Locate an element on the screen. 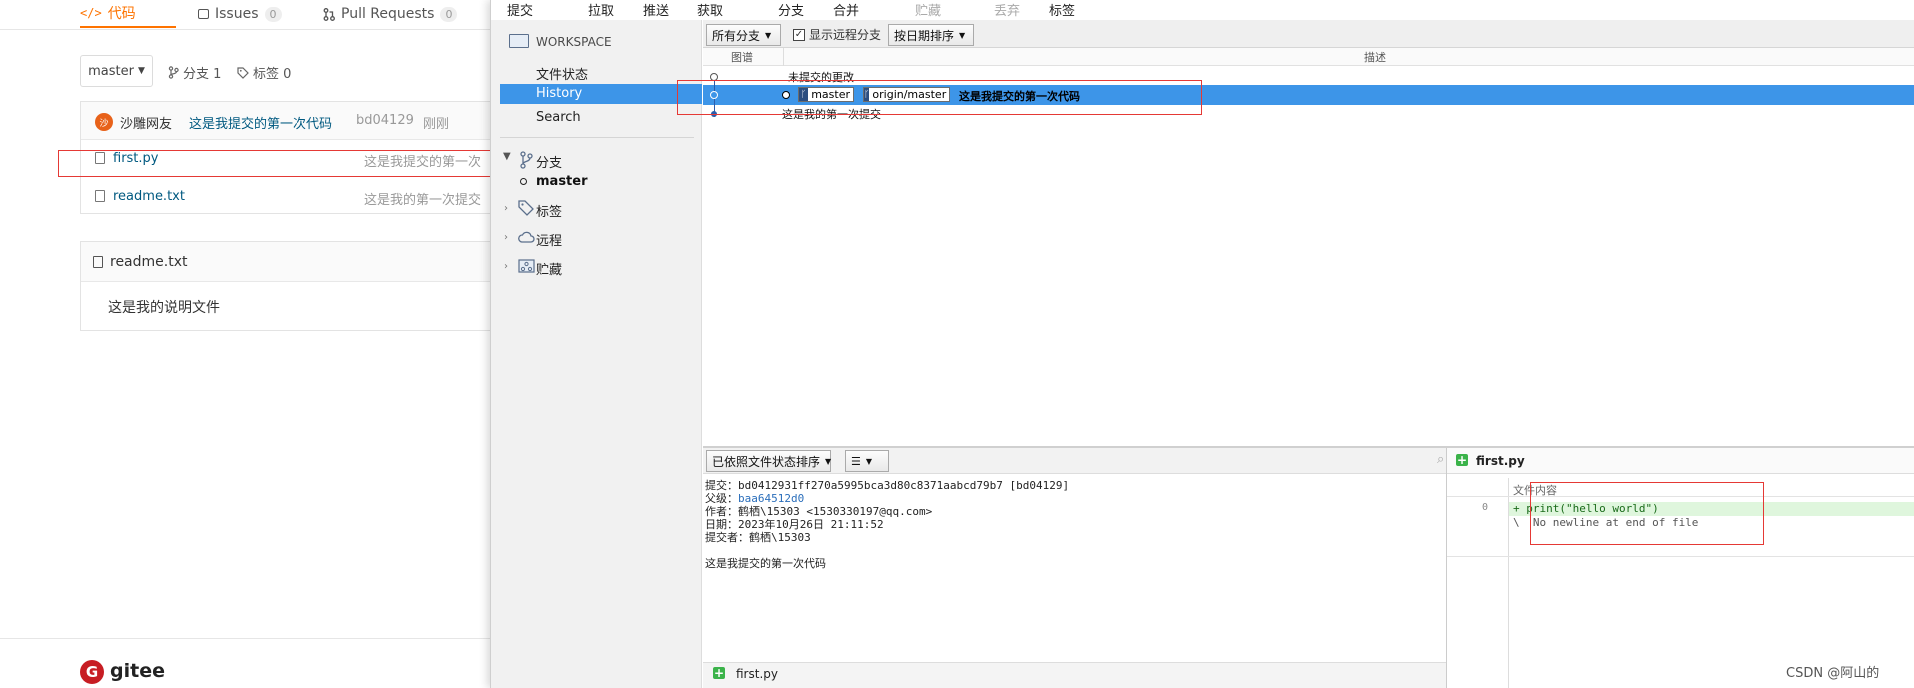  toolbar-commit: 提交 is located at coordinates (520, 9).